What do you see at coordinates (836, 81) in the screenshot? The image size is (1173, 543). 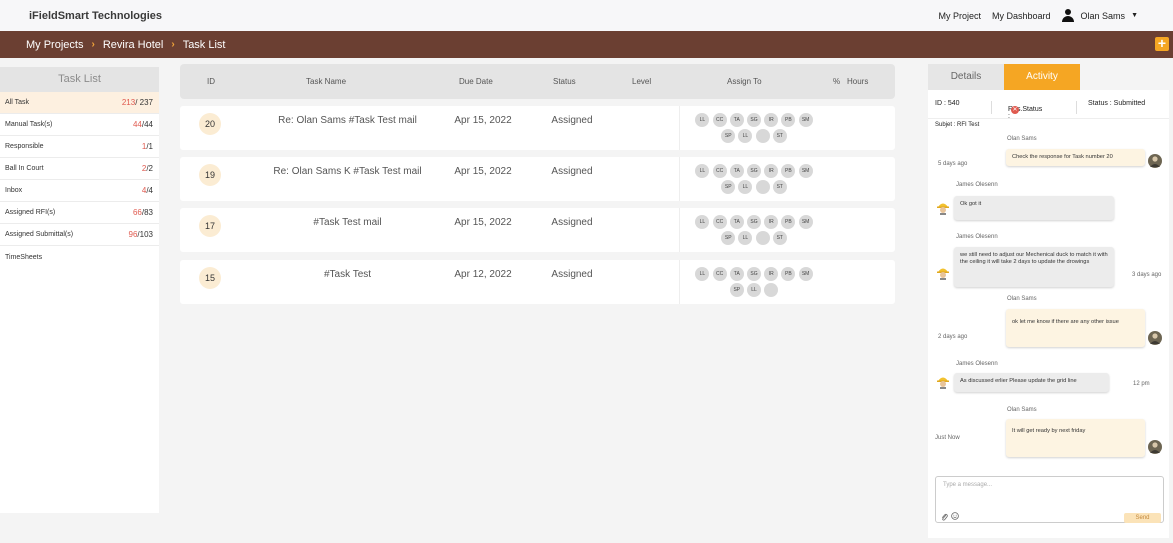 I see `col-header-percent: %` at bounding box center [836, 81].